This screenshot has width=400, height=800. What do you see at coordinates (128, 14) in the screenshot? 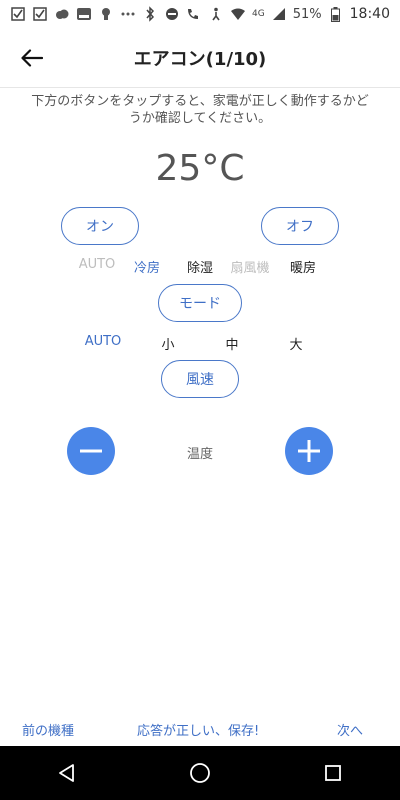
I see `more-notifications-icon` at bounding box center [128, 14].